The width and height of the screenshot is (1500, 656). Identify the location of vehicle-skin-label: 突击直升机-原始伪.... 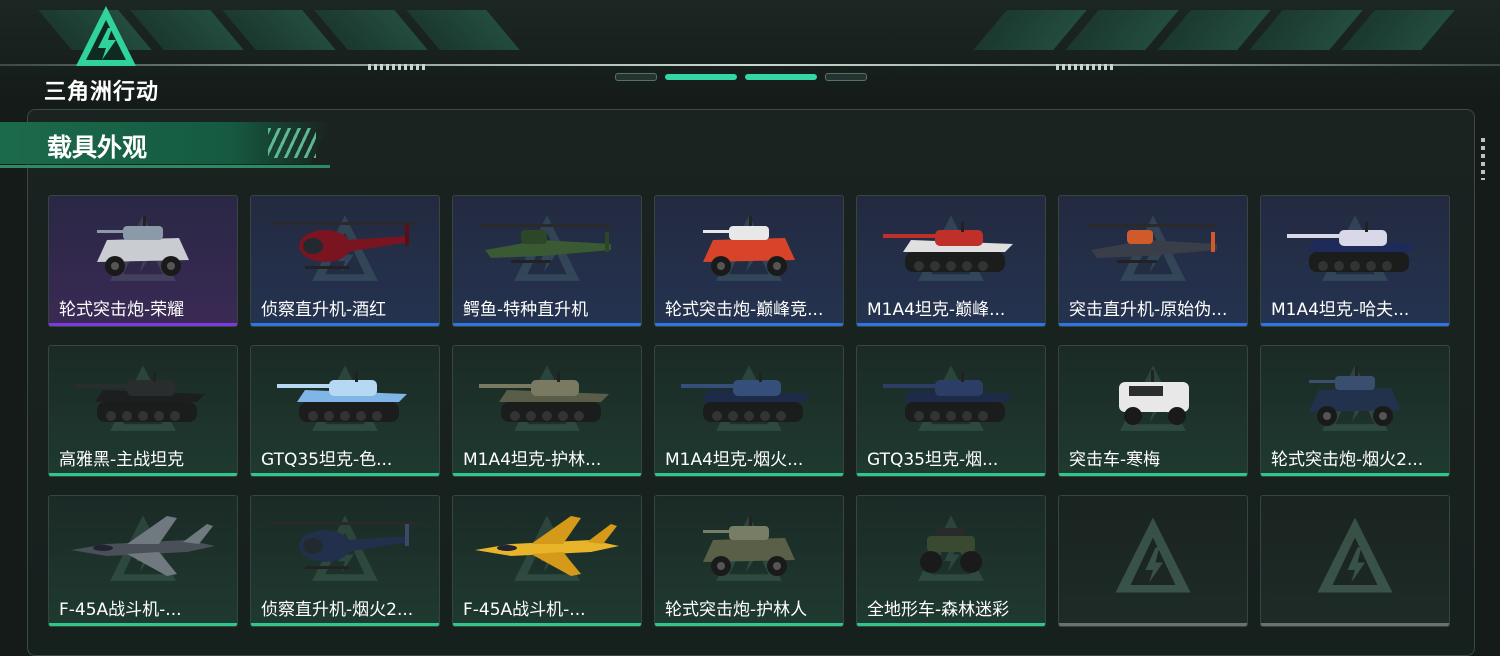
(1148, 310).